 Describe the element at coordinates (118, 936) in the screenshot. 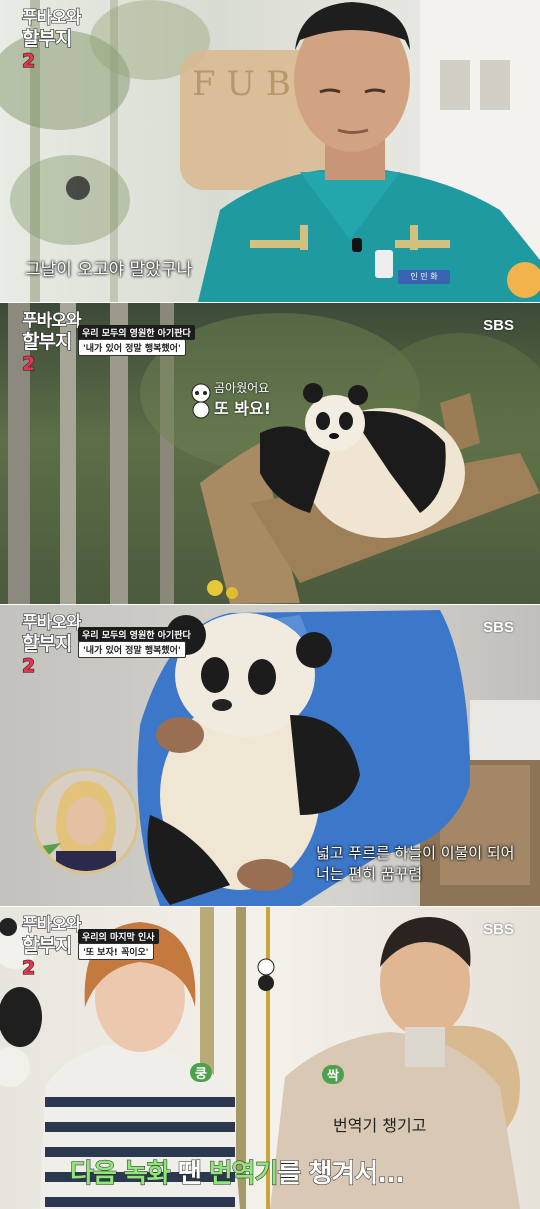

I see `episode-banner-top: 우리의 마지막 인사` at that location.